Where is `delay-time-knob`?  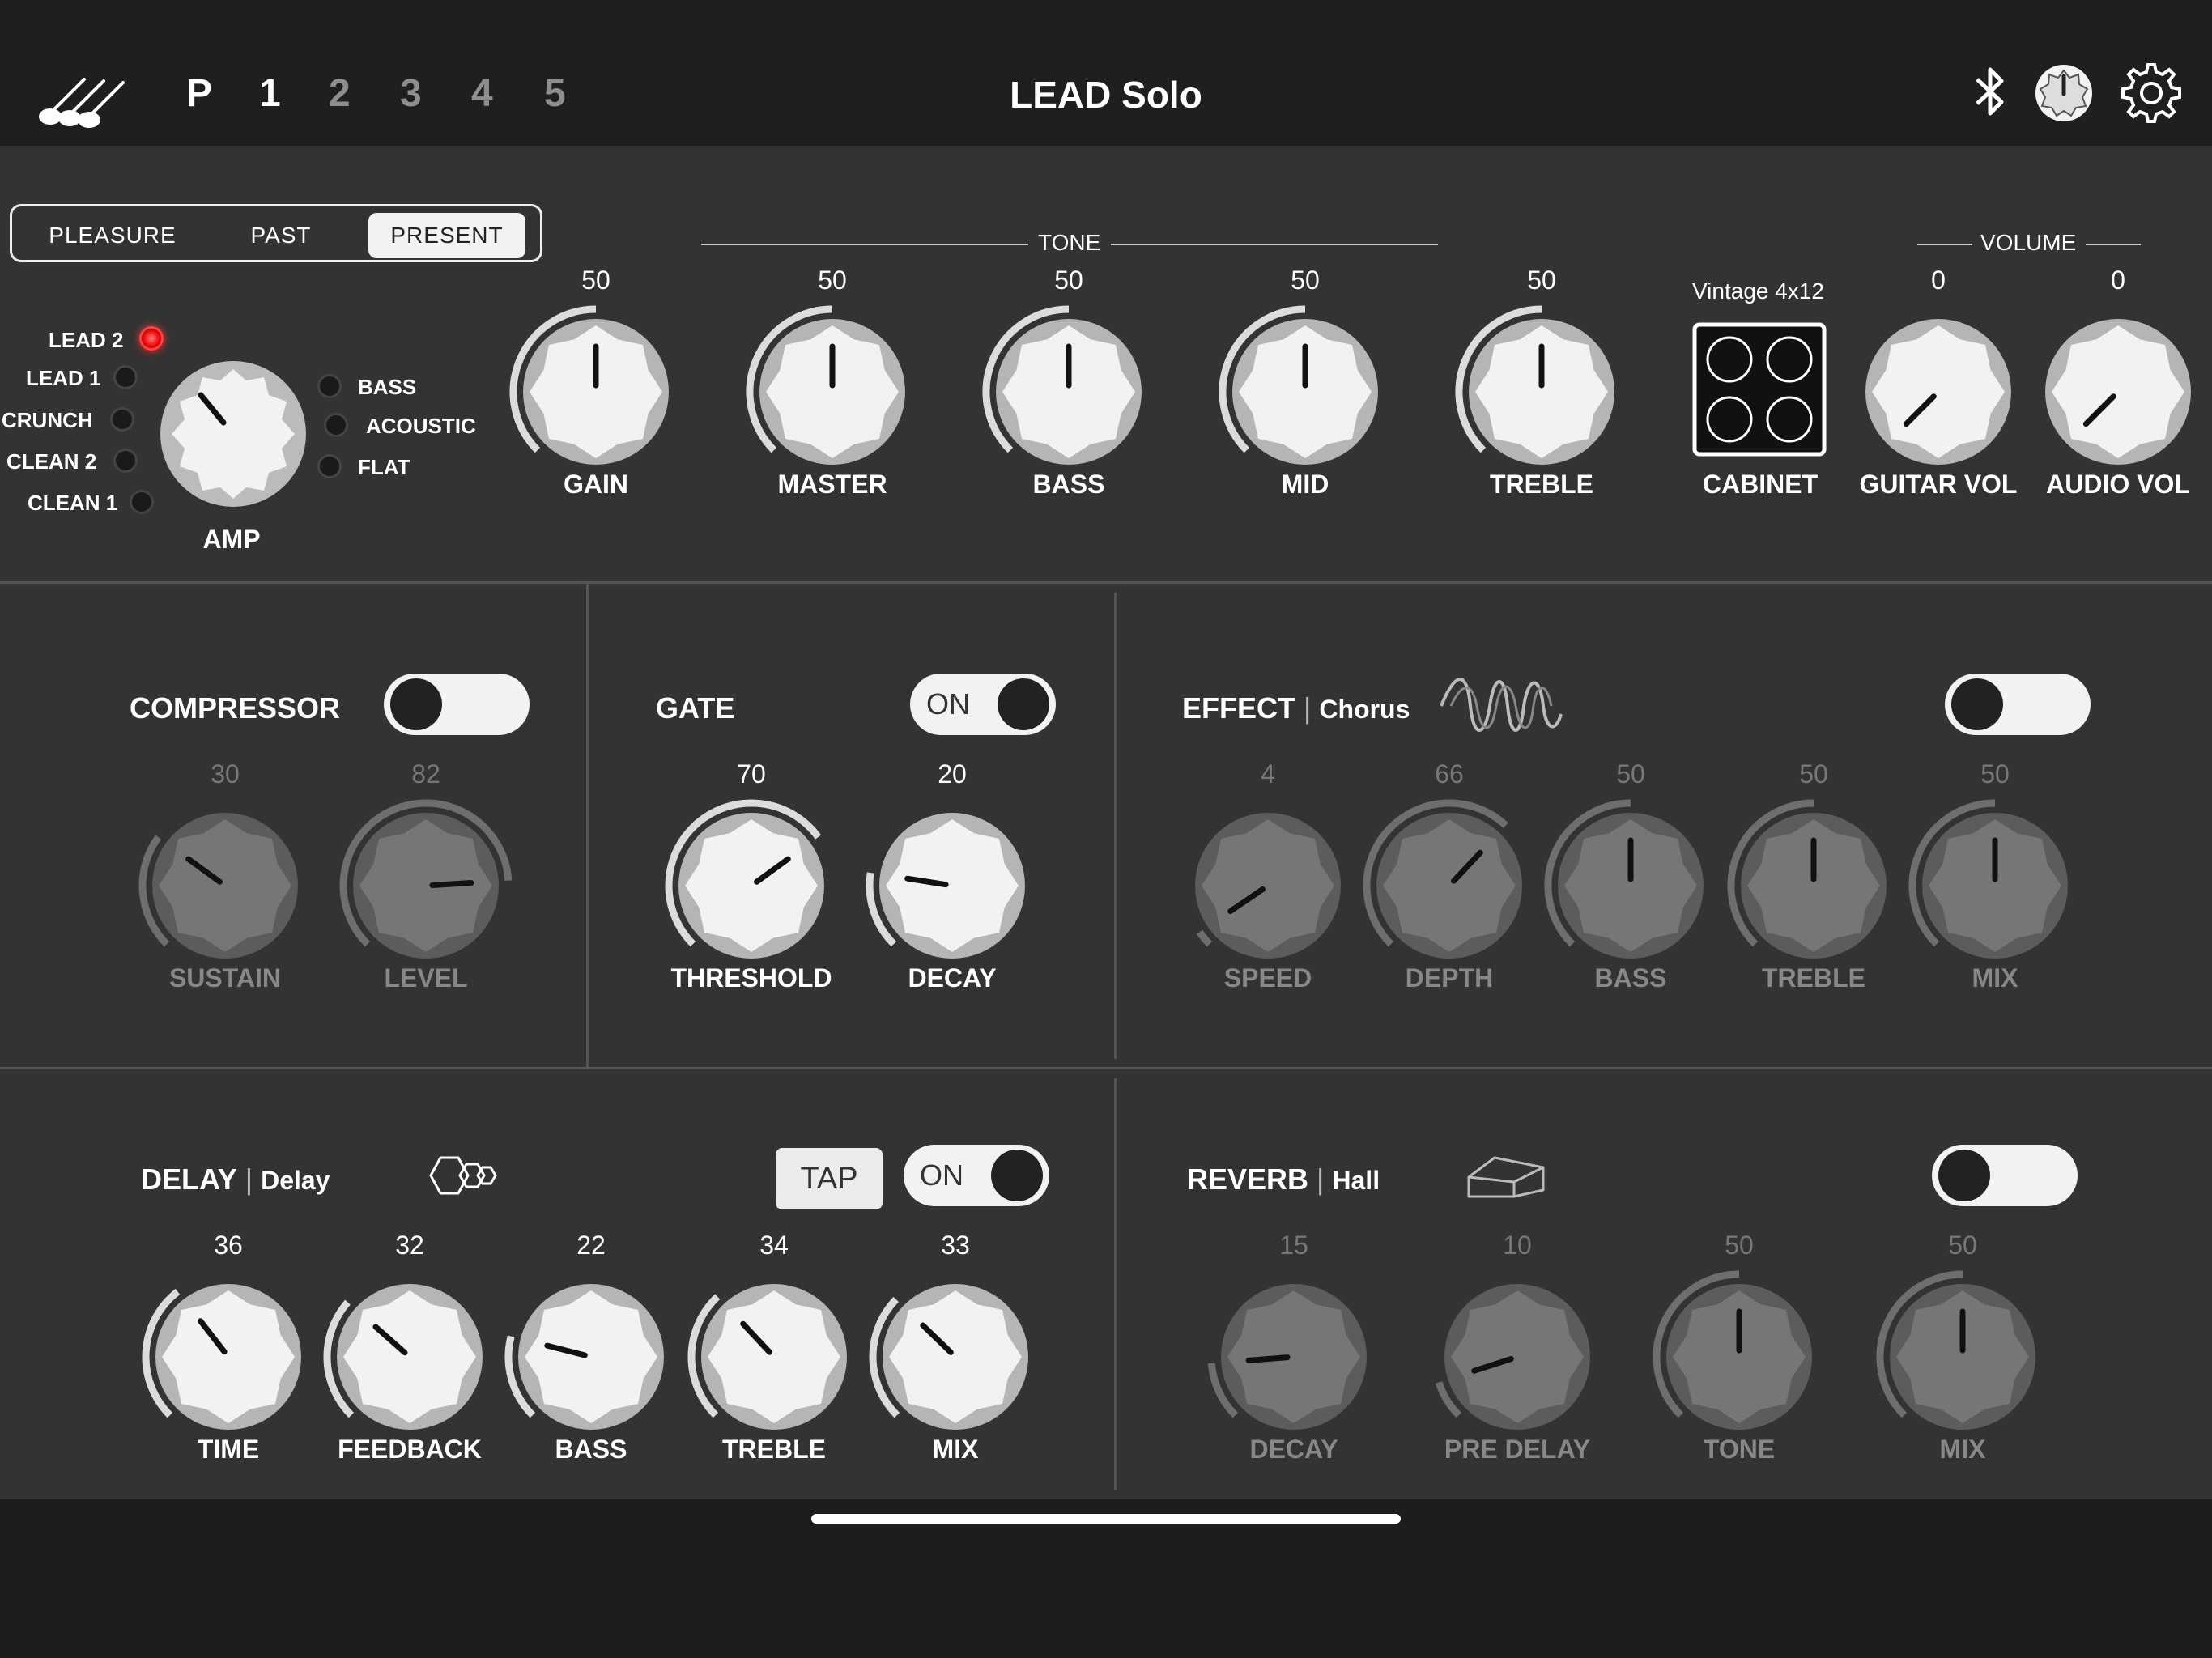
delay-time-knob is located at coordinates (228, 1357).